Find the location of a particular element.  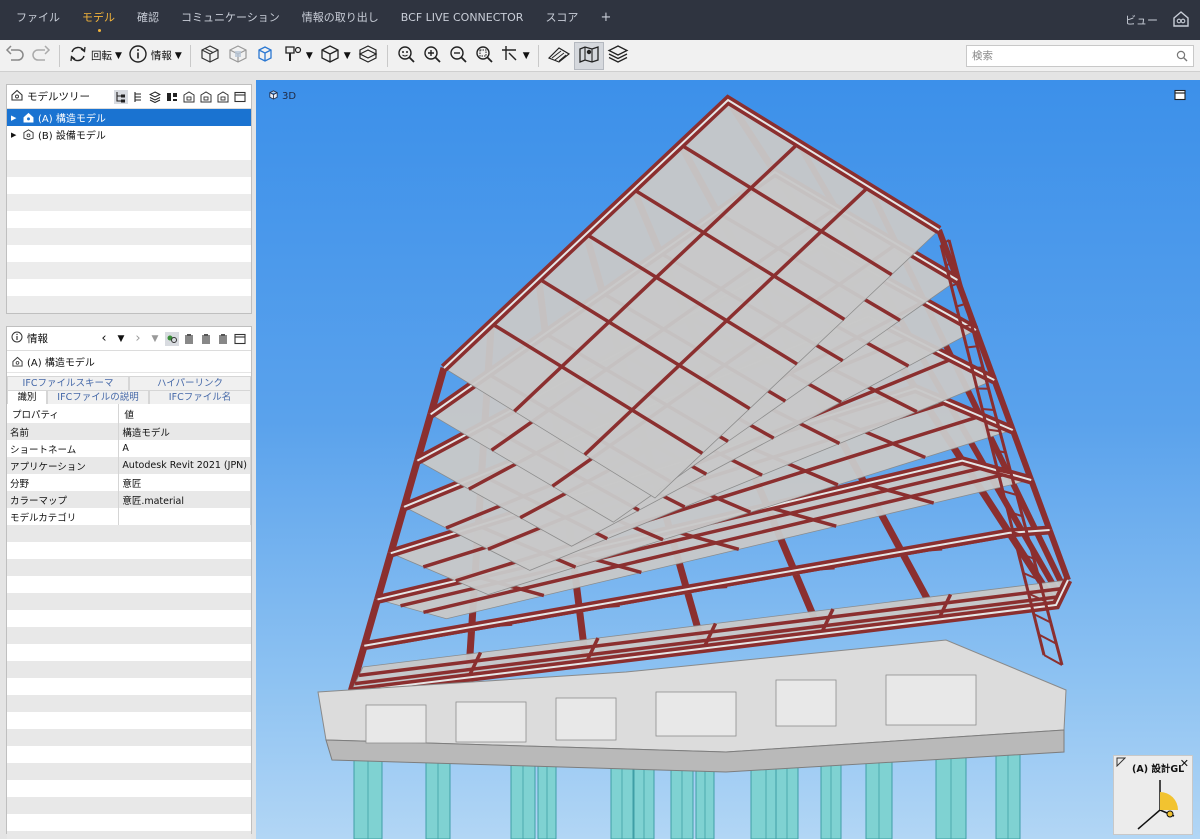

tab-ifc-description: IFCファイルの説明 is located at coordinates (98, 397).